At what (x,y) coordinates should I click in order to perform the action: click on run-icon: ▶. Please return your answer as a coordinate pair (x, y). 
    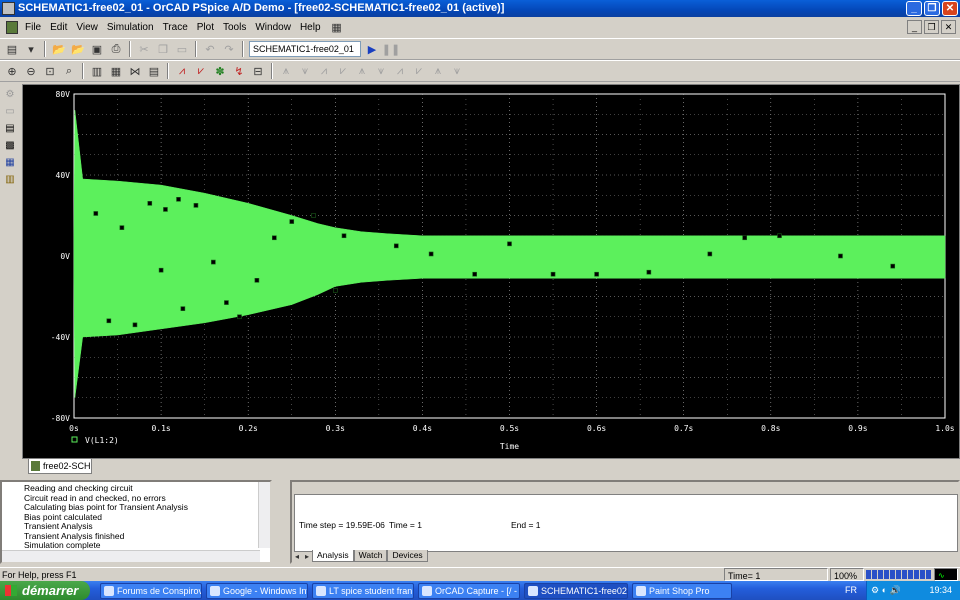
    Looking at the image, I should click on (372, 49).